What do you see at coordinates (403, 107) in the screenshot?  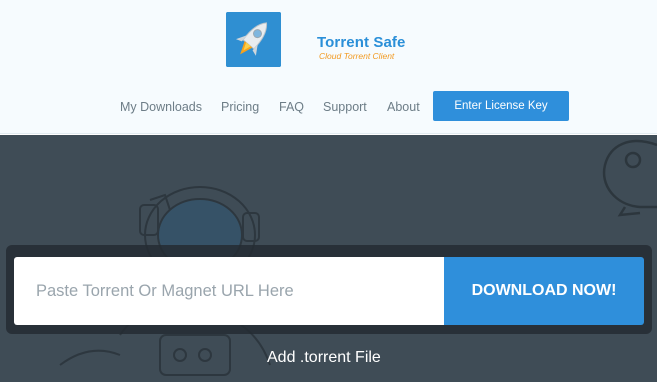 I see `nav-about: About` at bounding box center [403, 107].